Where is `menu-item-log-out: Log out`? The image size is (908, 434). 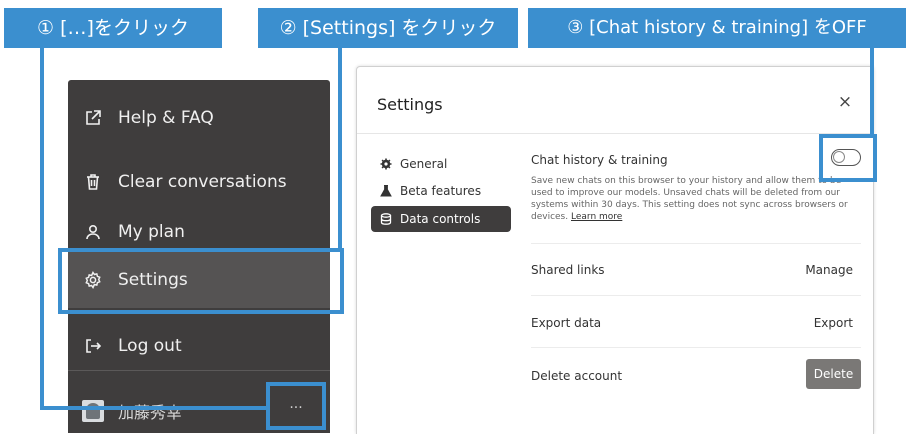
menu-item-log-out: Log out is located at coordinates (199, 346).